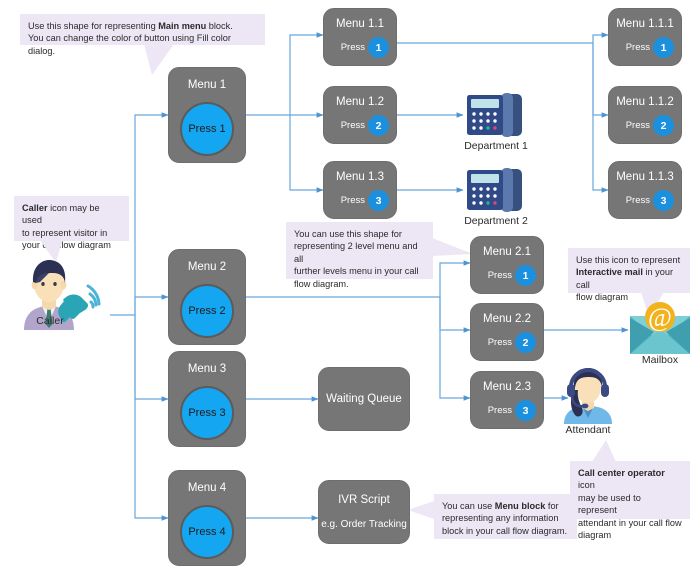 This screenshot has height=572, width=700. I want to click on node-menu-1-1-1-title: Menu 1.1.1, so click(645, 24).